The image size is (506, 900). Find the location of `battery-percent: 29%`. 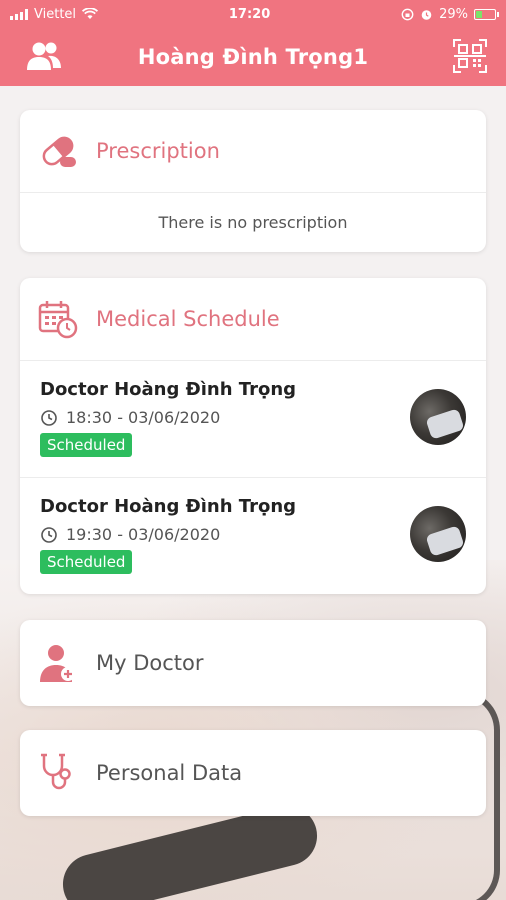

battery-percent: 29% is located at coordinates (453, 14).